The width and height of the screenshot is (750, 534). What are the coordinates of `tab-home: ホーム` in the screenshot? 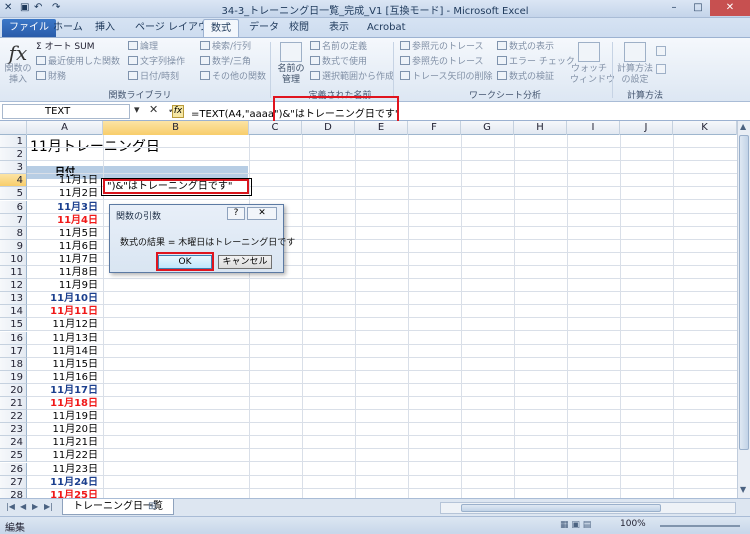 It's located at (68, 28).